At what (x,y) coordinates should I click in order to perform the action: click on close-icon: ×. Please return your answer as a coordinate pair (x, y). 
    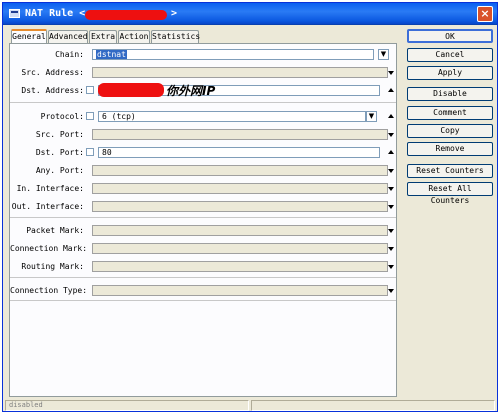
    Looking at the image, I should click on (485, 14).